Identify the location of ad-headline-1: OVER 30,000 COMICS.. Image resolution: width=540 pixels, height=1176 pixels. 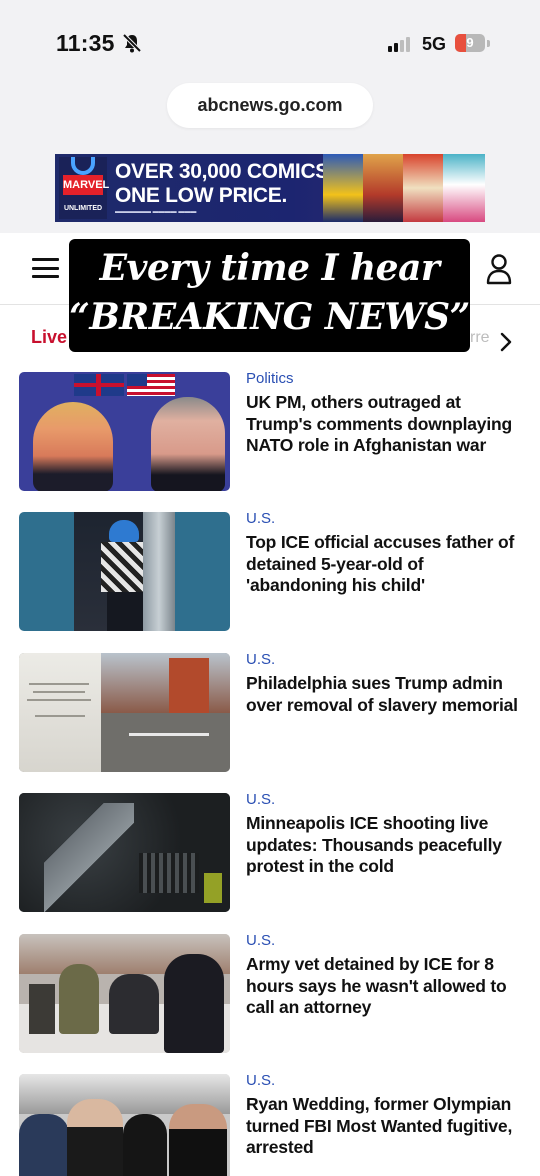
(225, 171).